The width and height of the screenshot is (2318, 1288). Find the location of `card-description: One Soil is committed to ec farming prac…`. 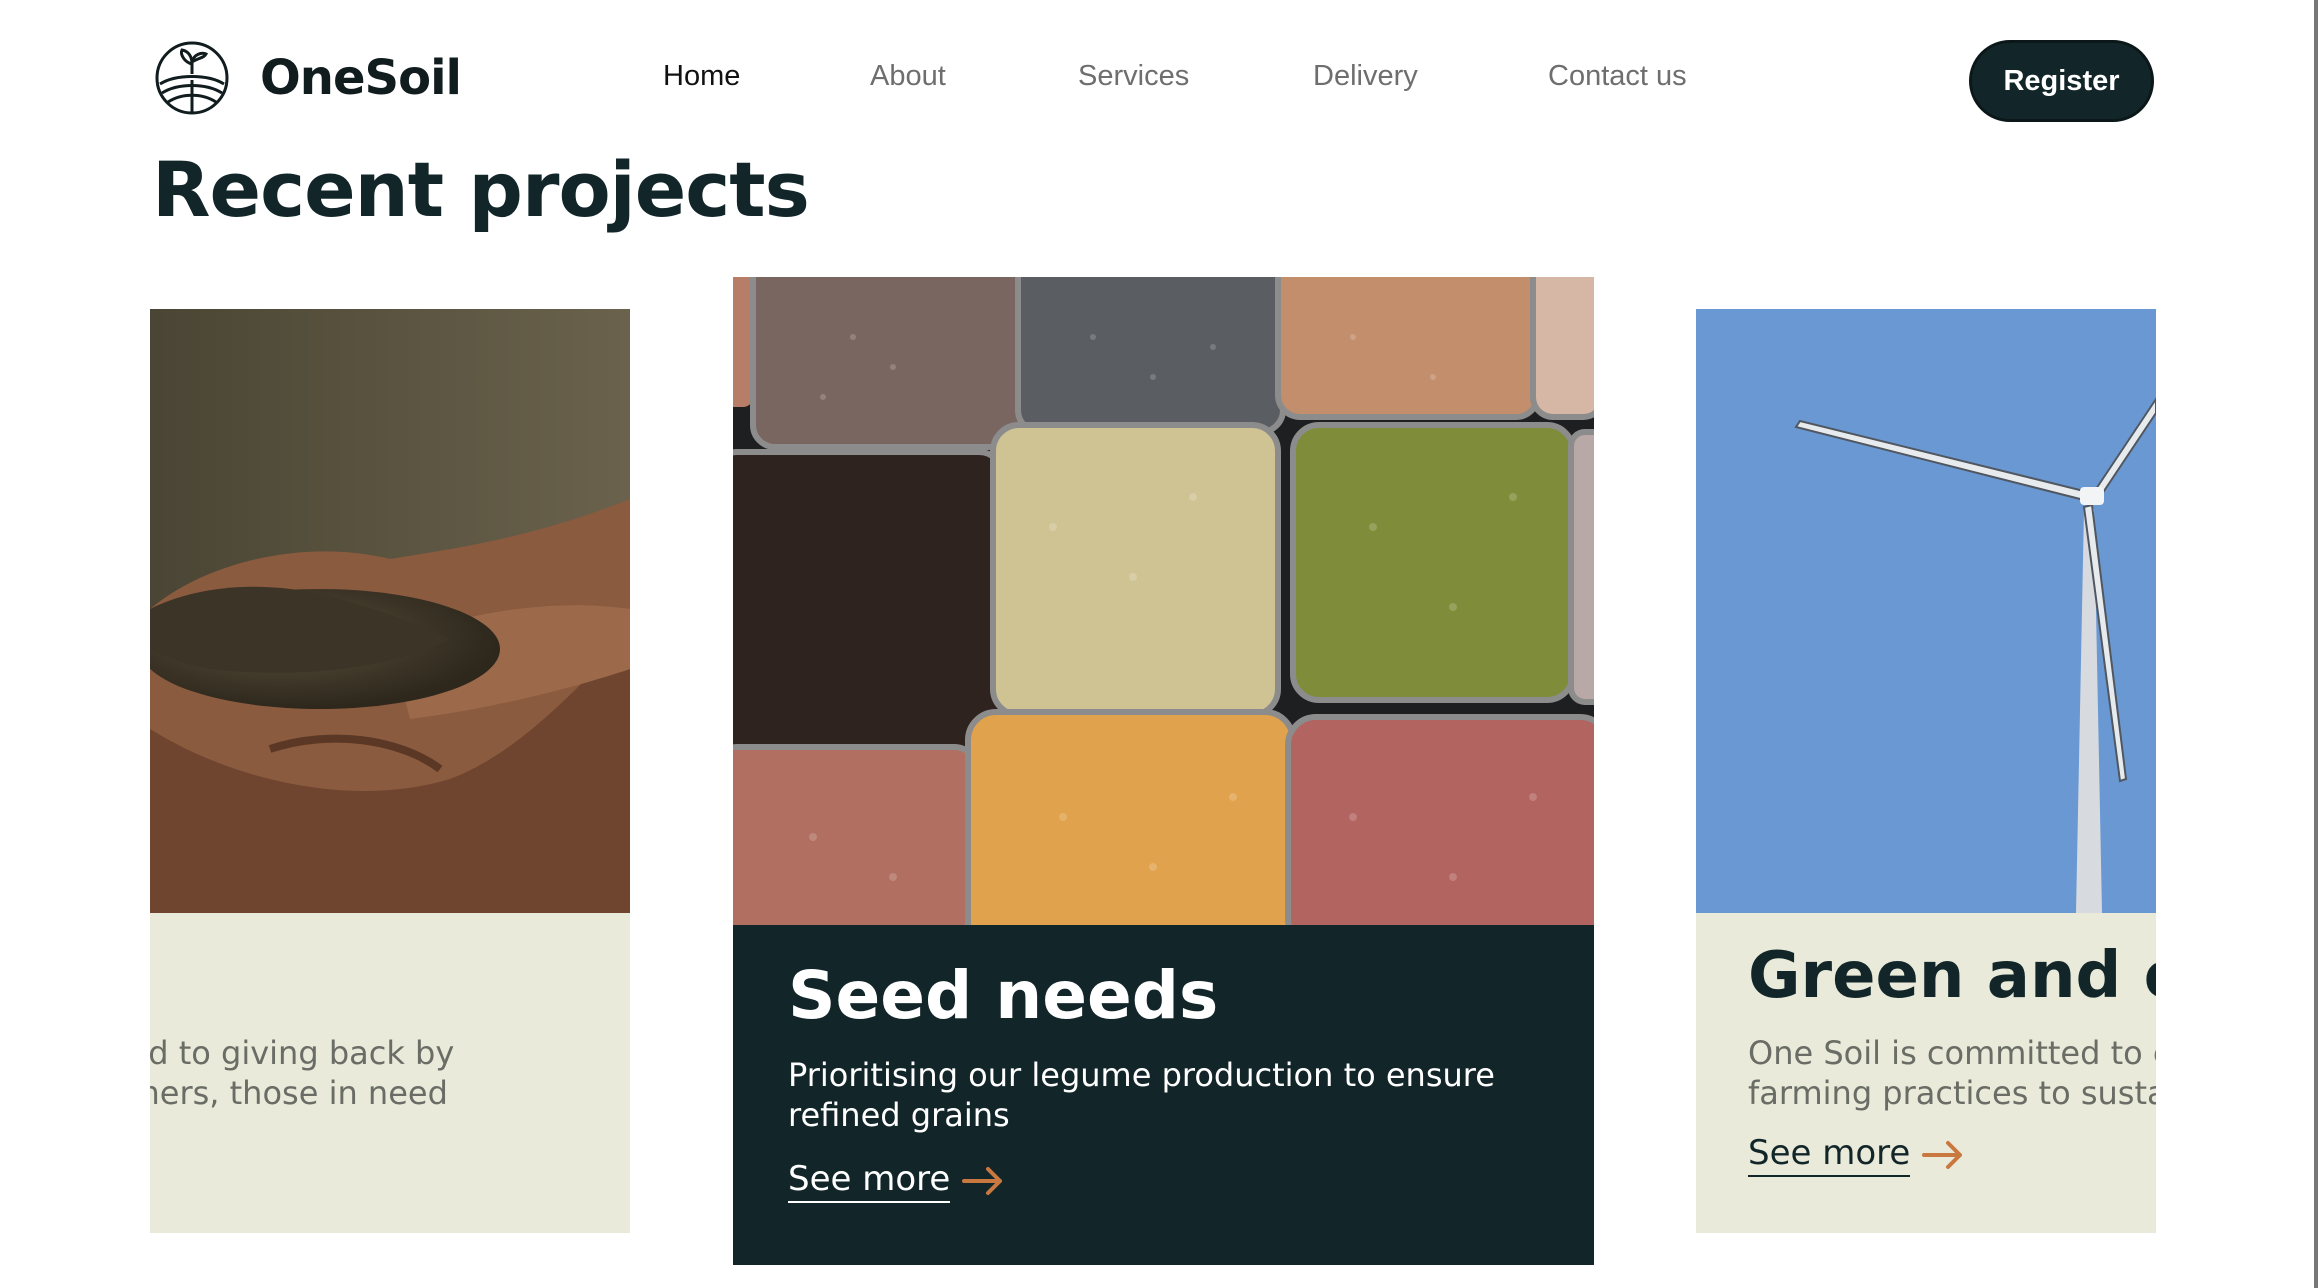

card-description: One Soil is committed to ec farming prac… is located at coordinates (1952, 1073).